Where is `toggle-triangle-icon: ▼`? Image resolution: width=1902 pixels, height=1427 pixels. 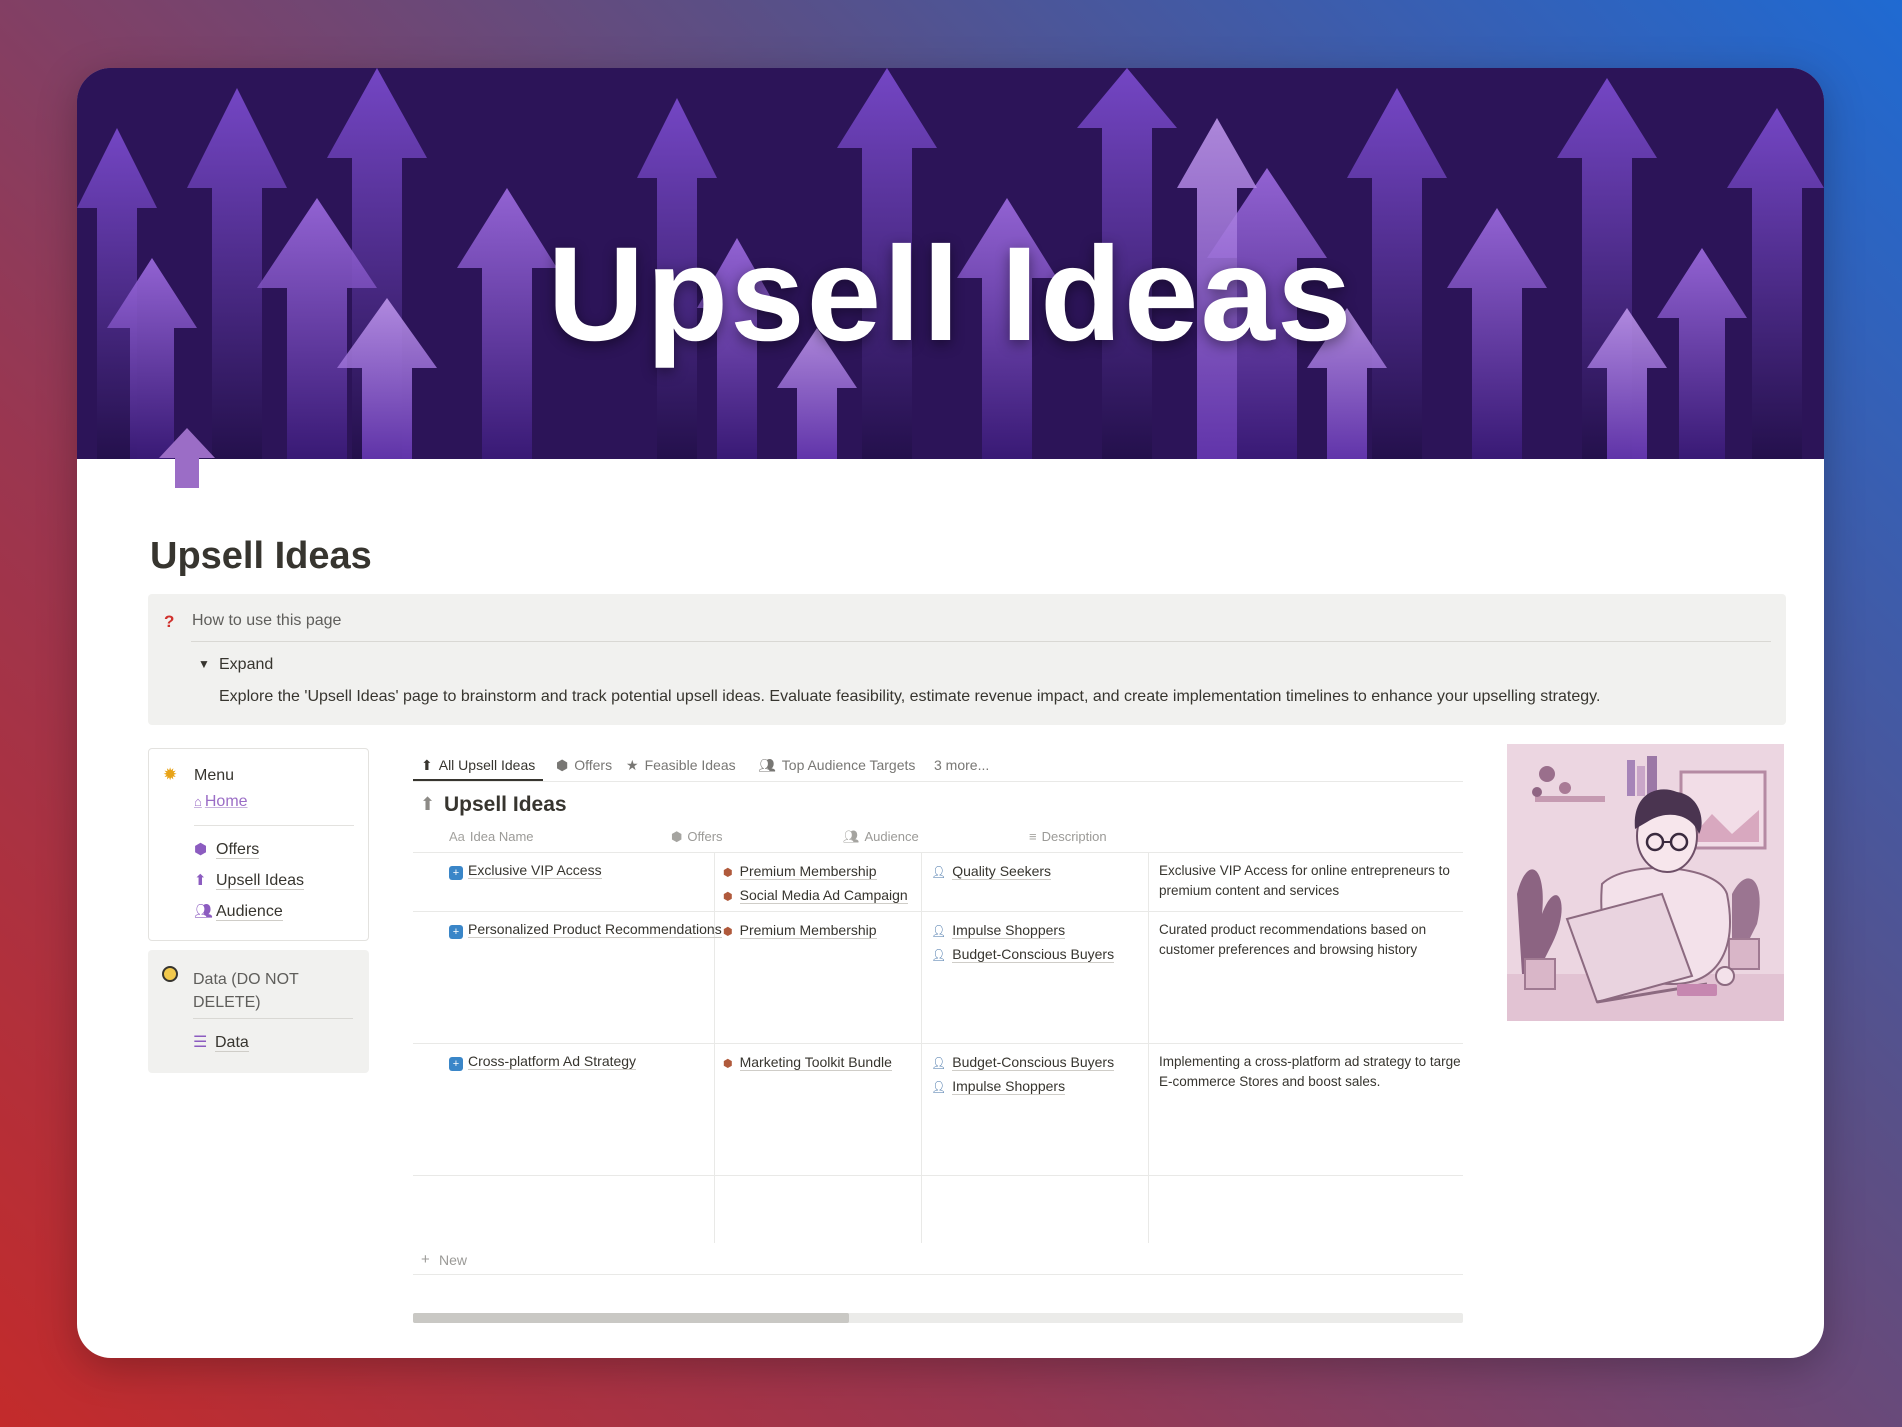
toggle-triangle-icon: ▼ is located at coordinates (204, 664).